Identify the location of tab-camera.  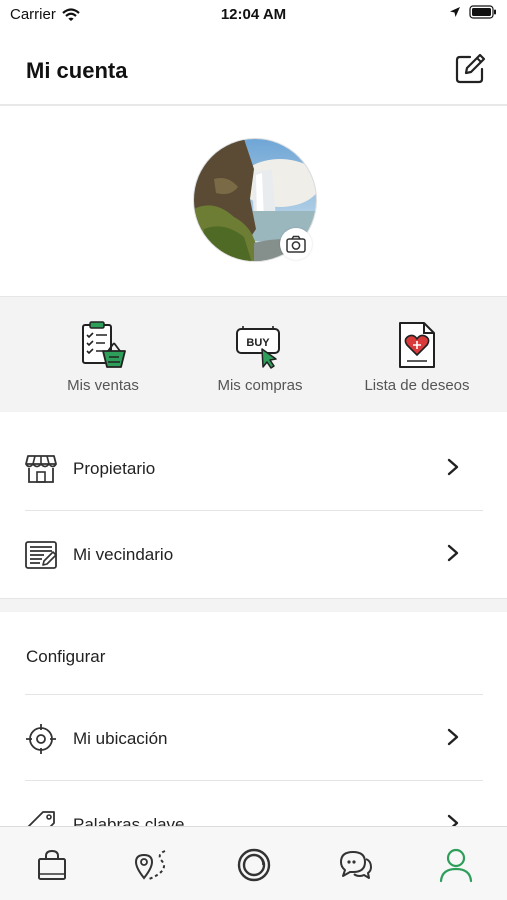
(254, 865).